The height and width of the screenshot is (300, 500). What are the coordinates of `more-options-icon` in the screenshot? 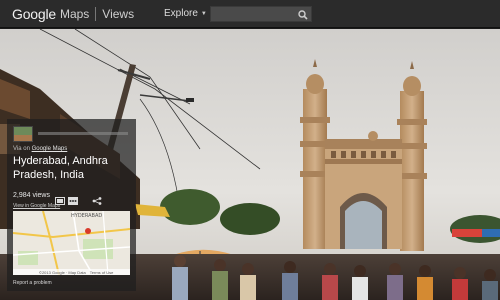 It's located at (73, 198).